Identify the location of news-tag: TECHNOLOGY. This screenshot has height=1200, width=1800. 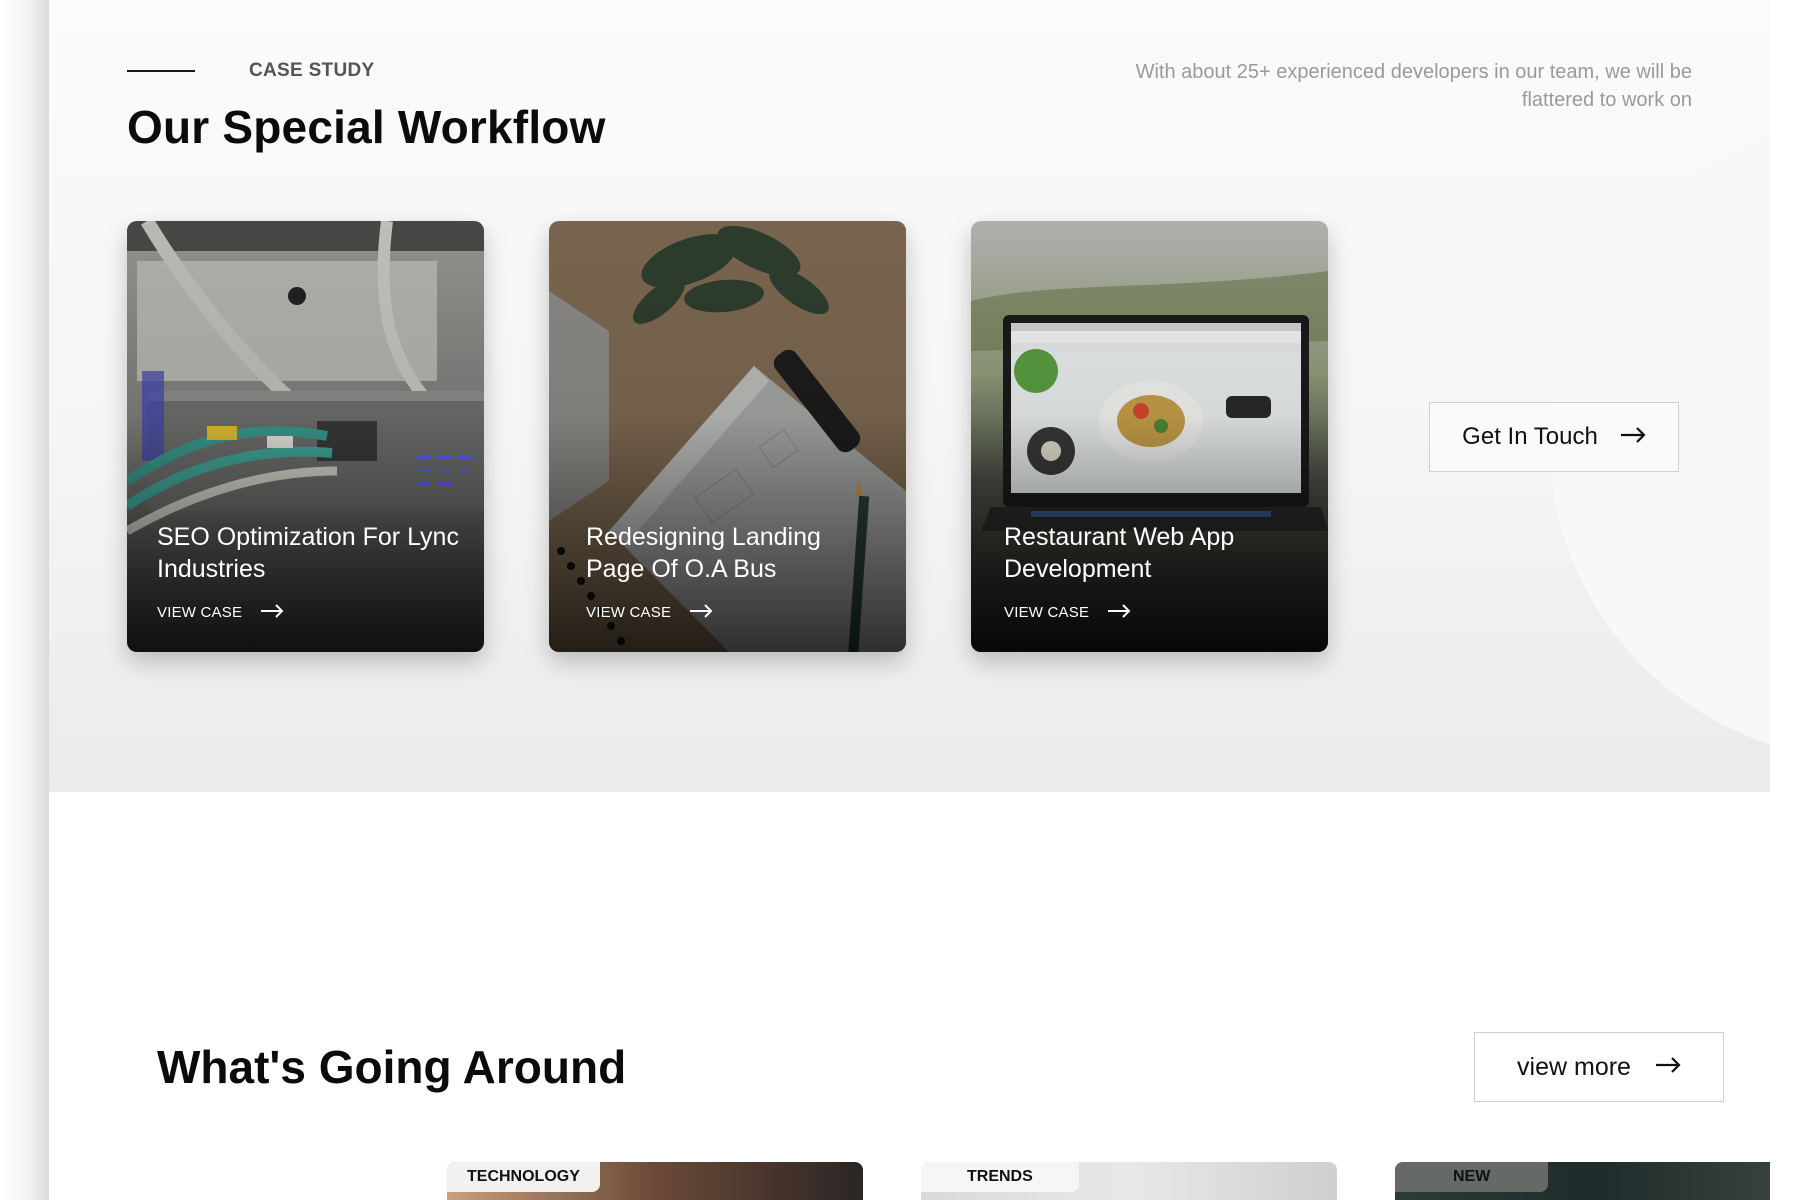
(523, 1177).